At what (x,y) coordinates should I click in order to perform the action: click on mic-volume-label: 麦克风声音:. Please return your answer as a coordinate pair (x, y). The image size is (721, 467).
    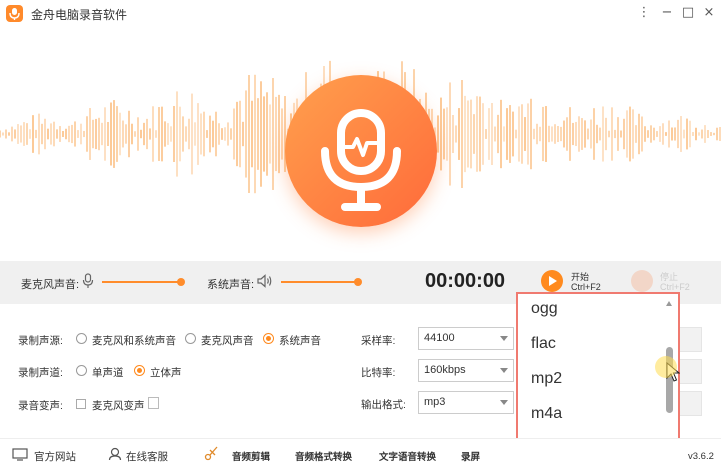
    Looking at the image, I should click on (50, 285).